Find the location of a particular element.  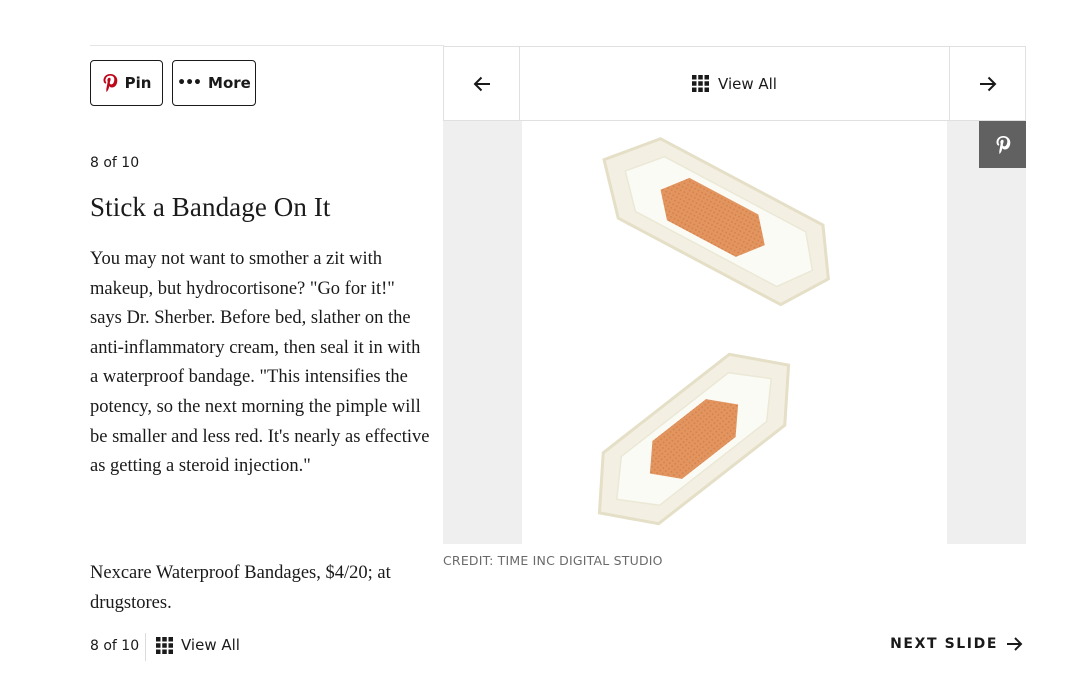

image-pin-button is located at coordinates (1002, 144).